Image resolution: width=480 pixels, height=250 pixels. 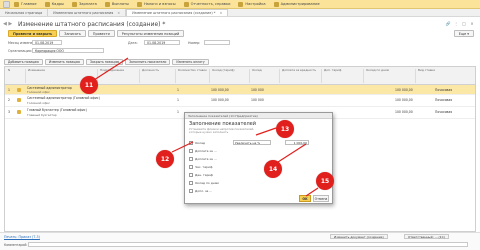 What do you see at coordinates (9, 100) in the screenshot?
I see `row-number: 2` at bounding box center [9, 100].